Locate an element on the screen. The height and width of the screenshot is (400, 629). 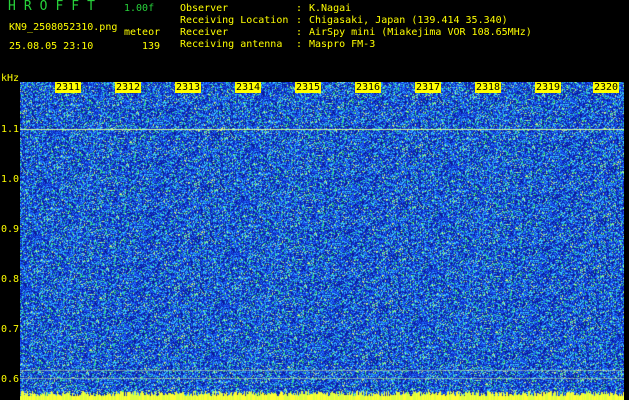
x-tick-2316: 2316 is located at coordinates (368, 87).